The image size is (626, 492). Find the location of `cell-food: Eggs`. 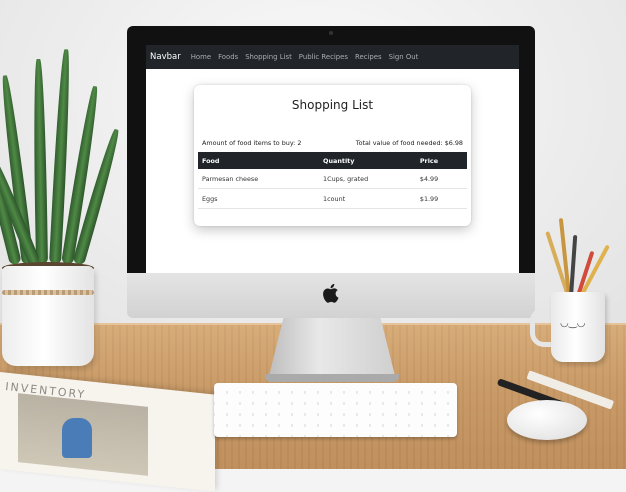

cell-food: Eggs is located at coordinates (259, 198).